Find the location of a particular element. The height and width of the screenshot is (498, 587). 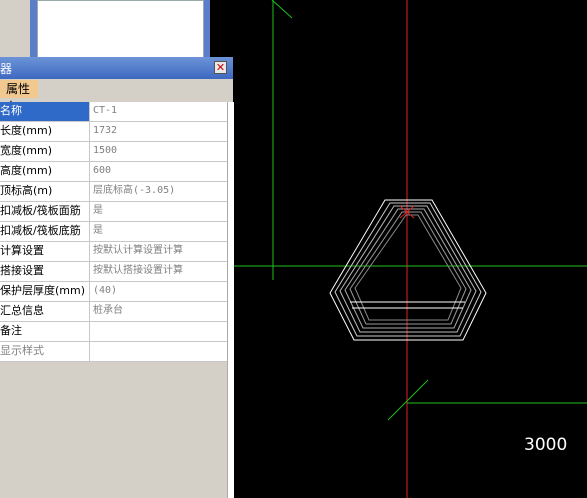

table-row: 高度(mm) 600 is located at coordinates (113, 172).